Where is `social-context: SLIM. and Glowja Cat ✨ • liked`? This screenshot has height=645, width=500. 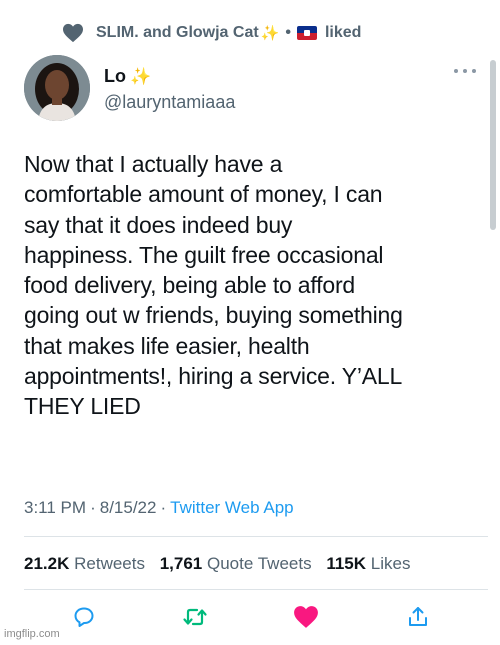 social-context: SLIM. and Glowja Cat ✨ • liked is located at coordinates (211, 33).